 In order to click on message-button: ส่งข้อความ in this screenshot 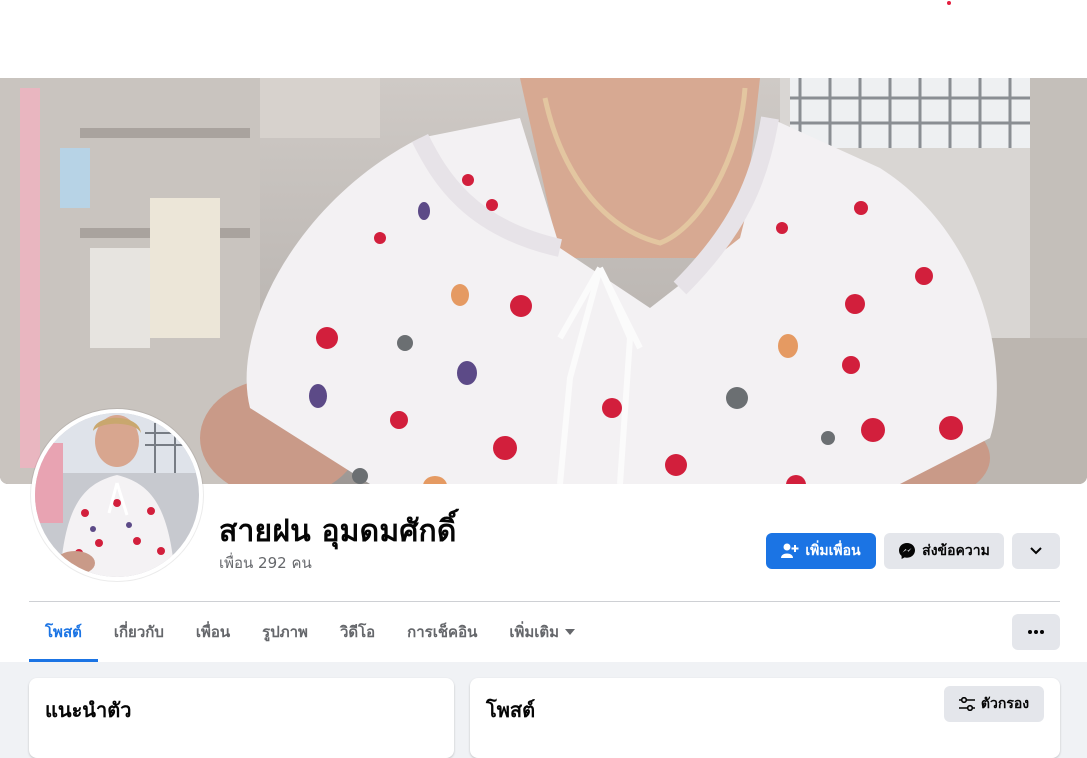, I will do `click(944, 551)`.